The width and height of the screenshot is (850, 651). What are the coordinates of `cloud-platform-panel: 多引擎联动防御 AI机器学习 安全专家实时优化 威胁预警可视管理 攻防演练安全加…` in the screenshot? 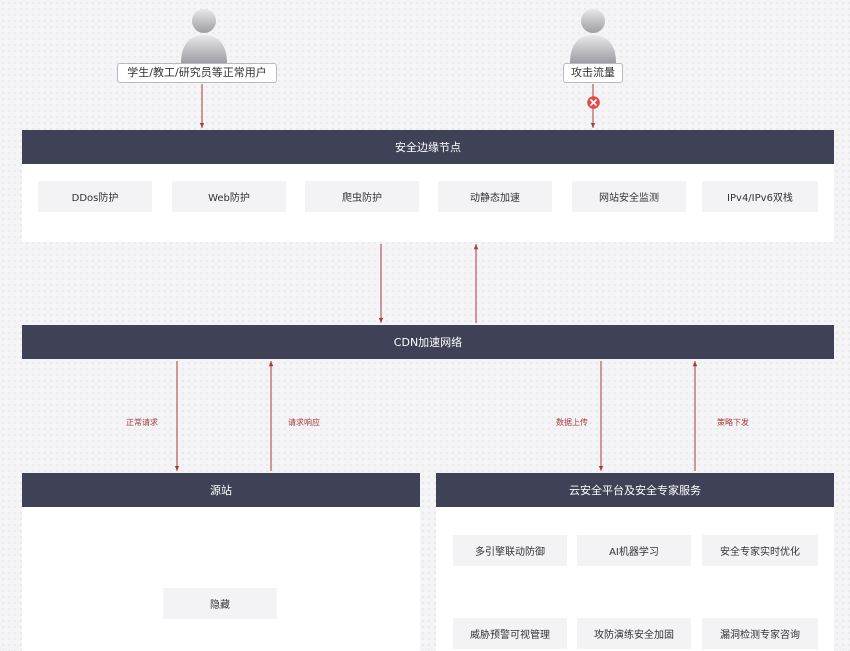 It's located at (635, 579).